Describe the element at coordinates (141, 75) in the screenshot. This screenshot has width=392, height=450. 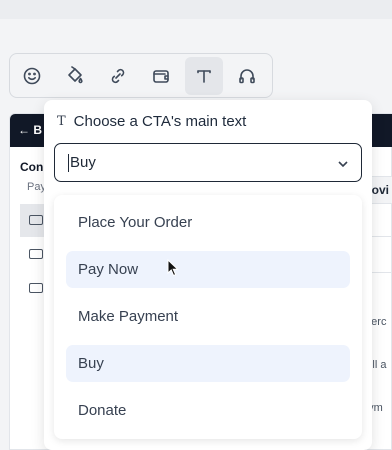
I see `editor-toolbar` at that location.